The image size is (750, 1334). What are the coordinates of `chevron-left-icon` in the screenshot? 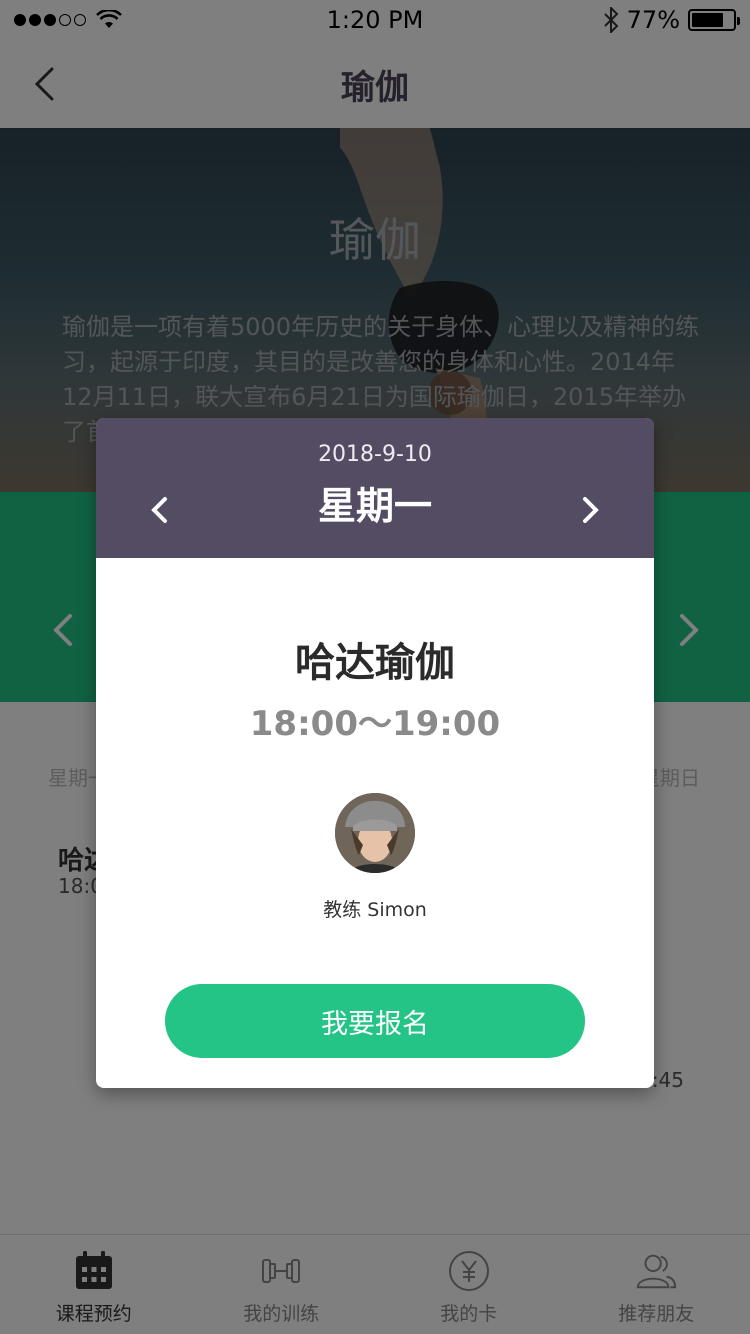 It's located at (159, 510).